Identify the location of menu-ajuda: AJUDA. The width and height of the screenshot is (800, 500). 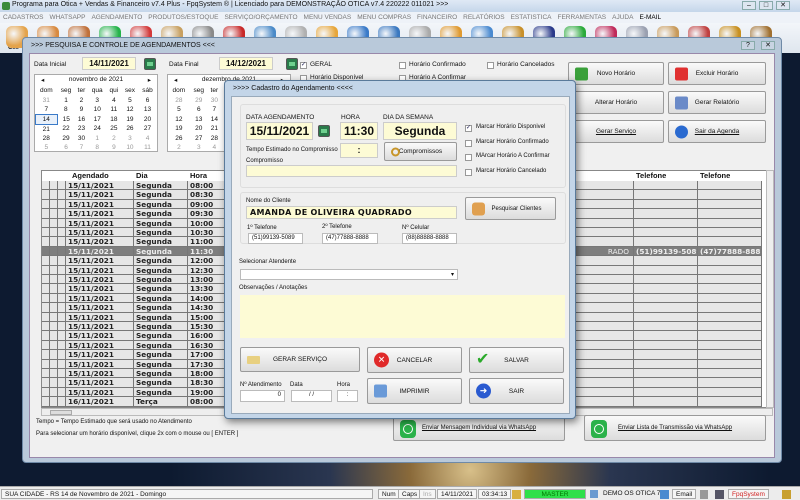
(622, 17).